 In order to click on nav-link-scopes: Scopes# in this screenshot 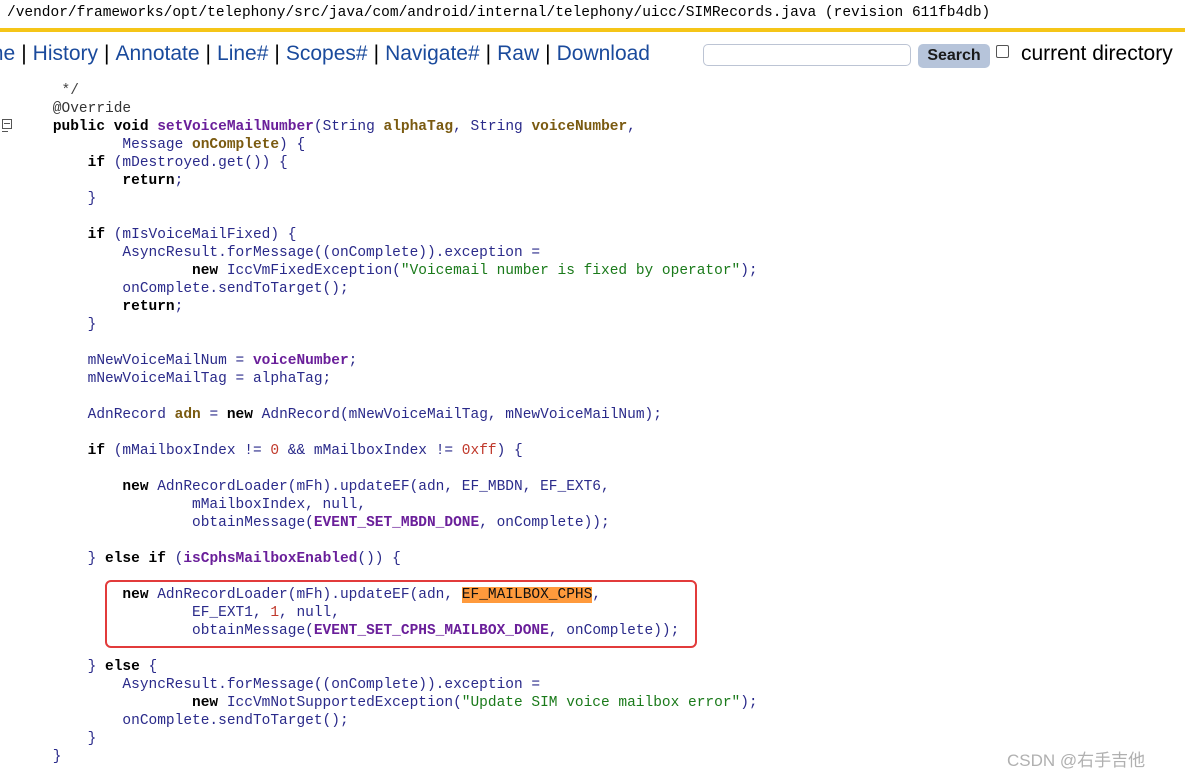, I will do `click(327, 53)`.